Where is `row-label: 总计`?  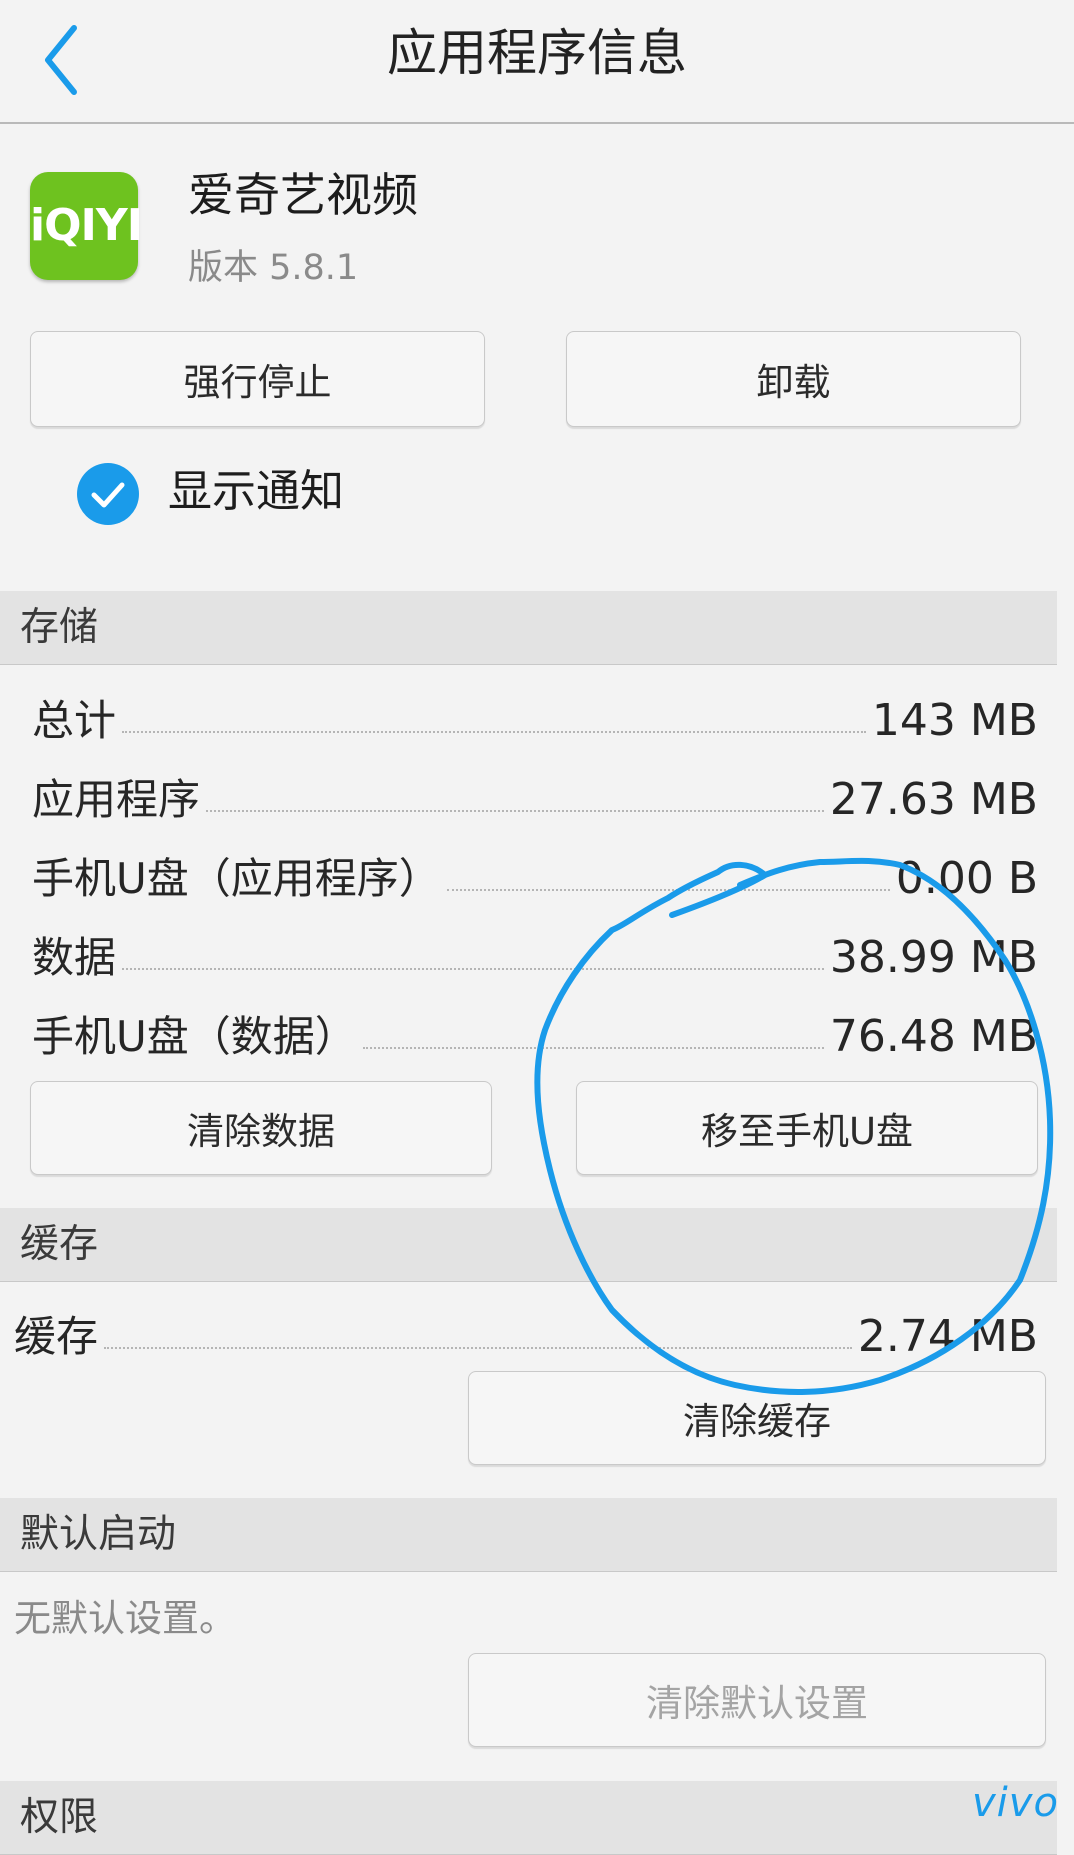 row-label: 总计 is located at coordinates (74, 720).